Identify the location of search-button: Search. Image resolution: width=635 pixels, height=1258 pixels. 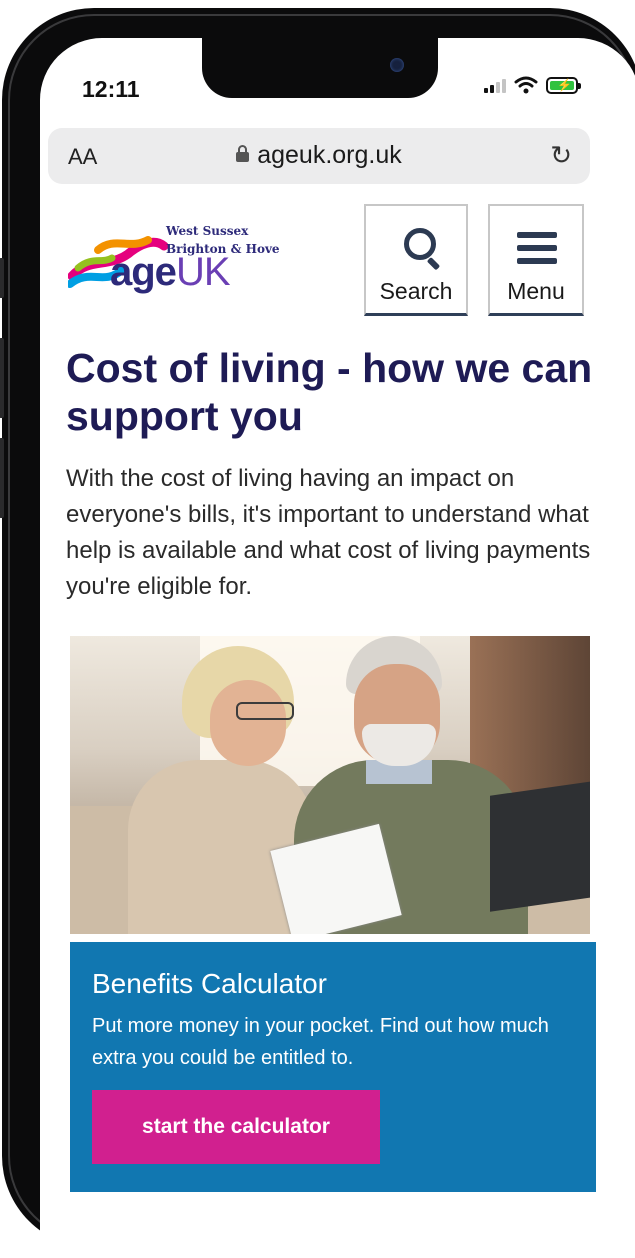
(416, 260).